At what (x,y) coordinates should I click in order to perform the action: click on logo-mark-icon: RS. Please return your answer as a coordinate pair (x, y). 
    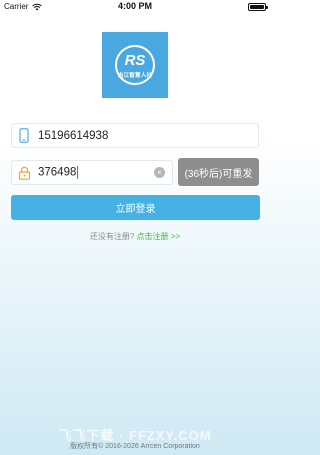
    Looking at the image, I should click on (135, 65).